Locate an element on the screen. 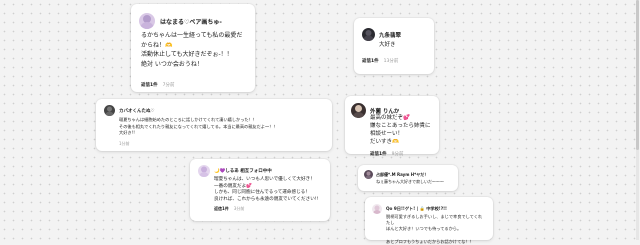 The height and width of the screenshot is (245, 640). card-footer: 返信1件 13分前 is located at coordinates (394, 61).